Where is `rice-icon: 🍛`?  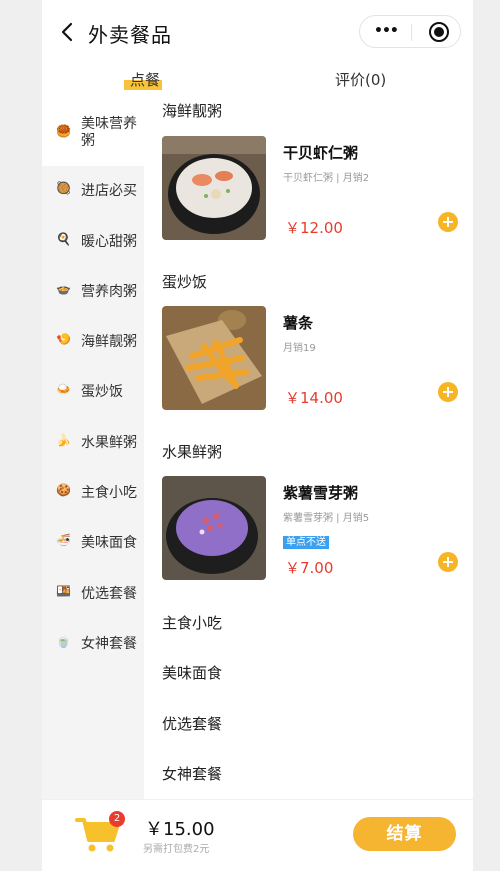
rice-icon: 🍛 is located at coordinates (63, 389).